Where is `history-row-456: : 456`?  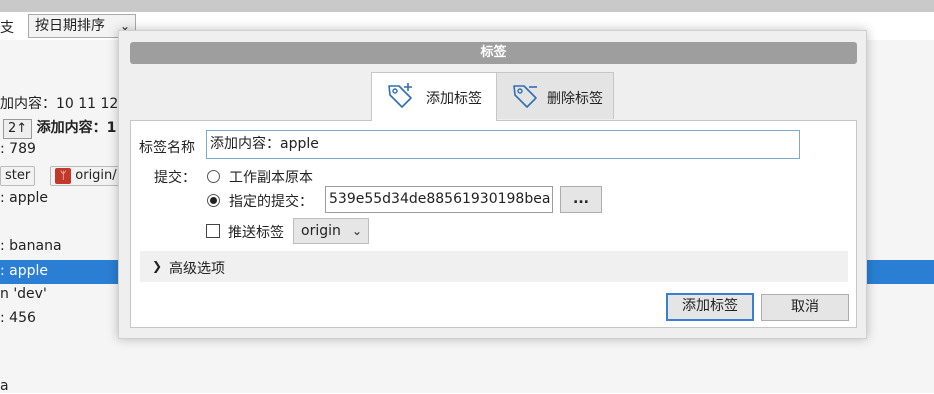
history-row-456: : 456 is located at coordinates (18, 318).